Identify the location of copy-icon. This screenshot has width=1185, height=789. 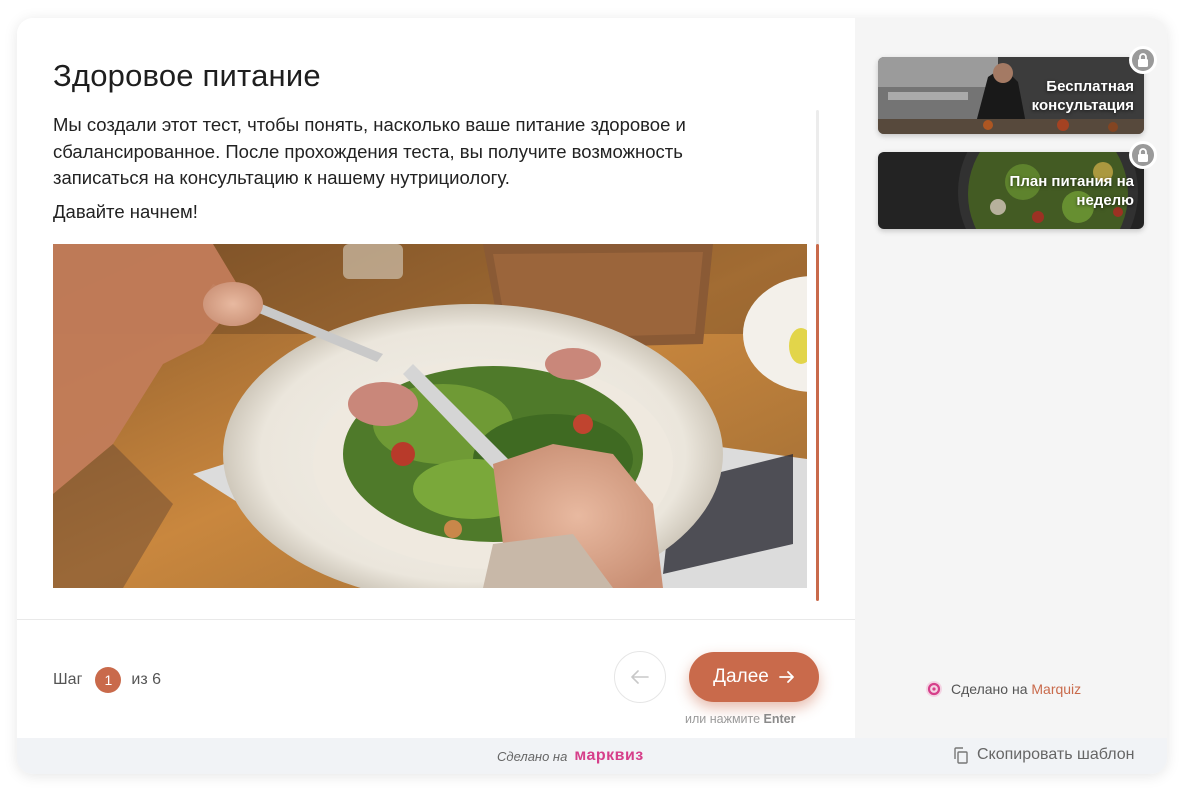
(961, 755).